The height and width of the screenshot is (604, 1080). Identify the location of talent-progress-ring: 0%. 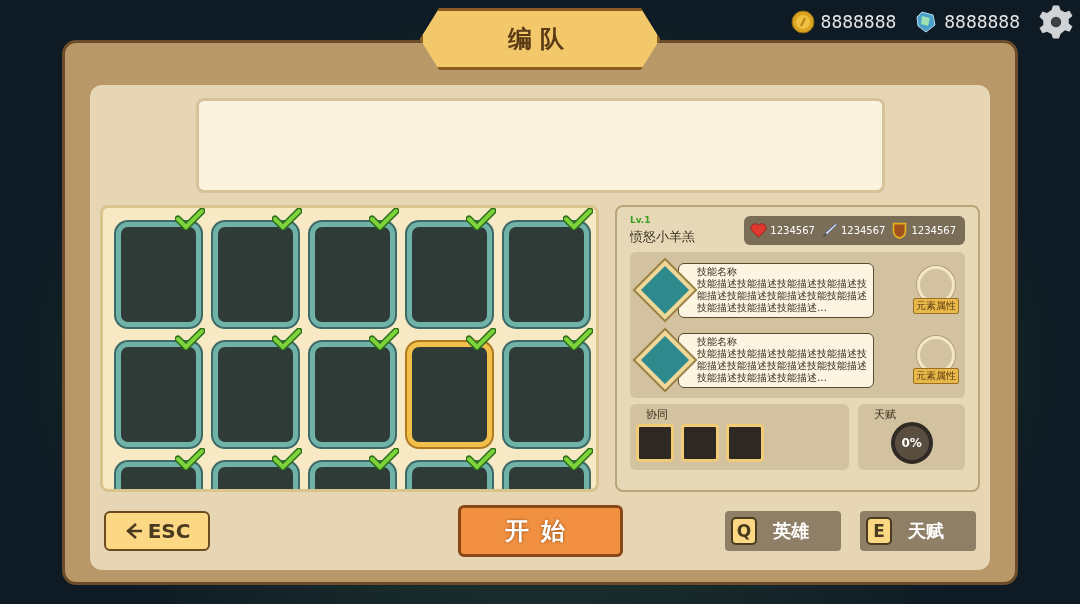
(911, 443).